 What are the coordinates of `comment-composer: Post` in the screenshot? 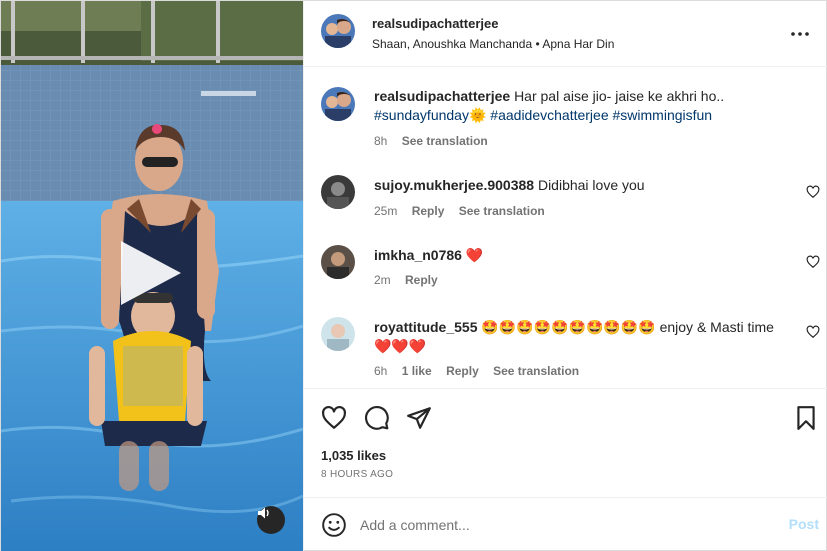 It's located at (565, 524).